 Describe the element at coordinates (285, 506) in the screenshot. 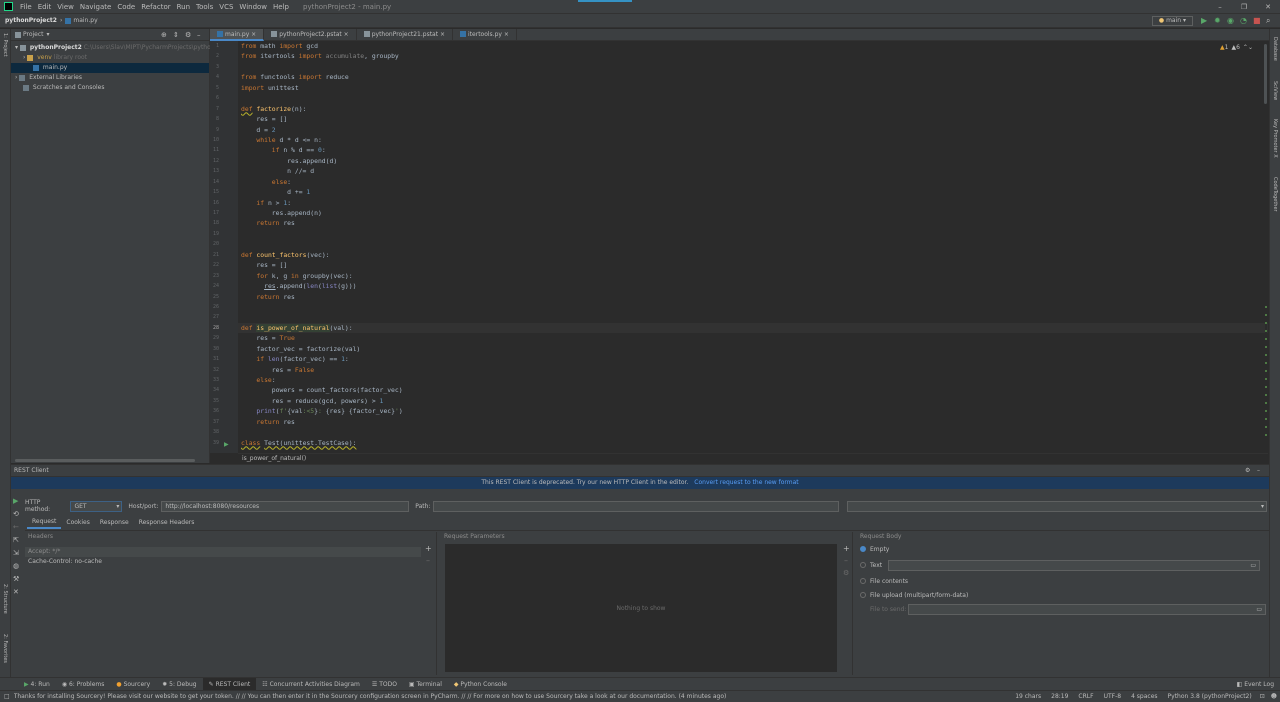

I see `host-port-input: http://localhost:8080/resources` at that location.